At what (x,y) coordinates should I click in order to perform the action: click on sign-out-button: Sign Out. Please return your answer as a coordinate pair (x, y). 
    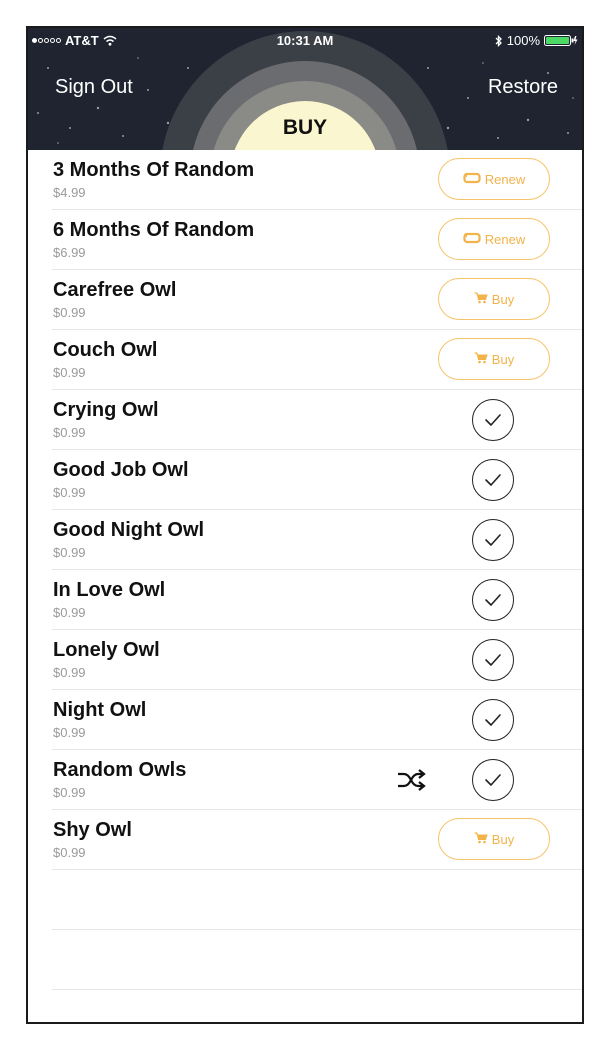
    Looking at the image, I should click on (94, 87).